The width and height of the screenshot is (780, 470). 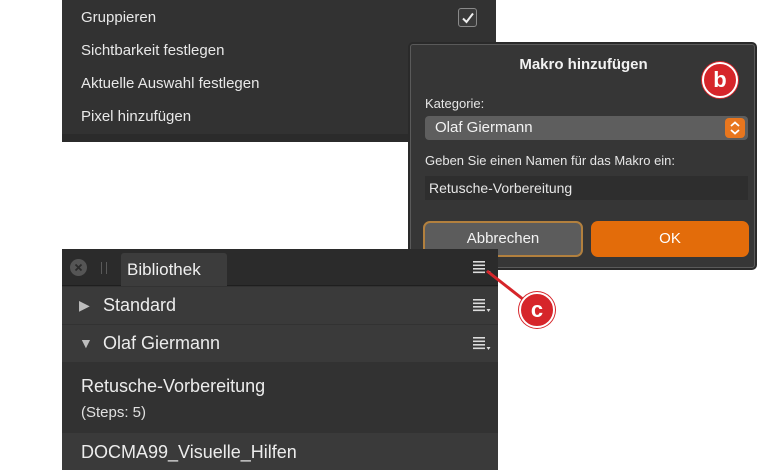 What do you see at coordinates (280, 267) in the screenshot?
I see `library-header: Bibliothek` at bounding box center [280, 267].